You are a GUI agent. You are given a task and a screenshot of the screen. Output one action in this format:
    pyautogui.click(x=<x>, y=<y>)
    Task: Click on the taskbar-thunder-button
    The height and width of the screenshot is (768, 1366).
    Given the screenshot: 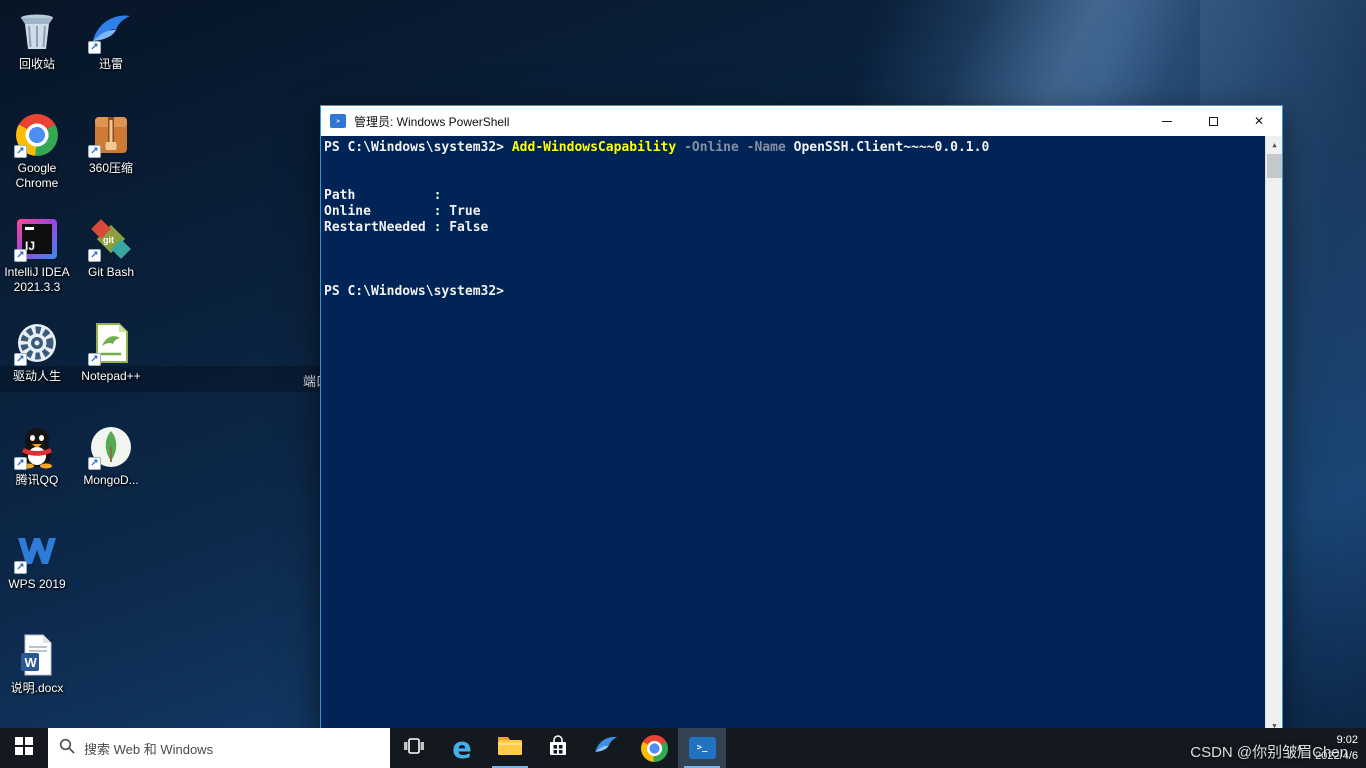 What is the action you would take?
    pyautogui.click(x=606, y=748)
    